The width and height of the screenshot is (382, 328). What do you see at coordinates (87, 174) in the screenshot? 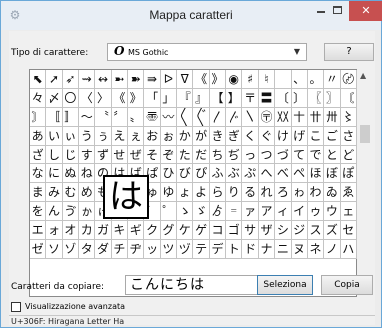
I see `char-cell: ね` at bounding box center [87, 174].